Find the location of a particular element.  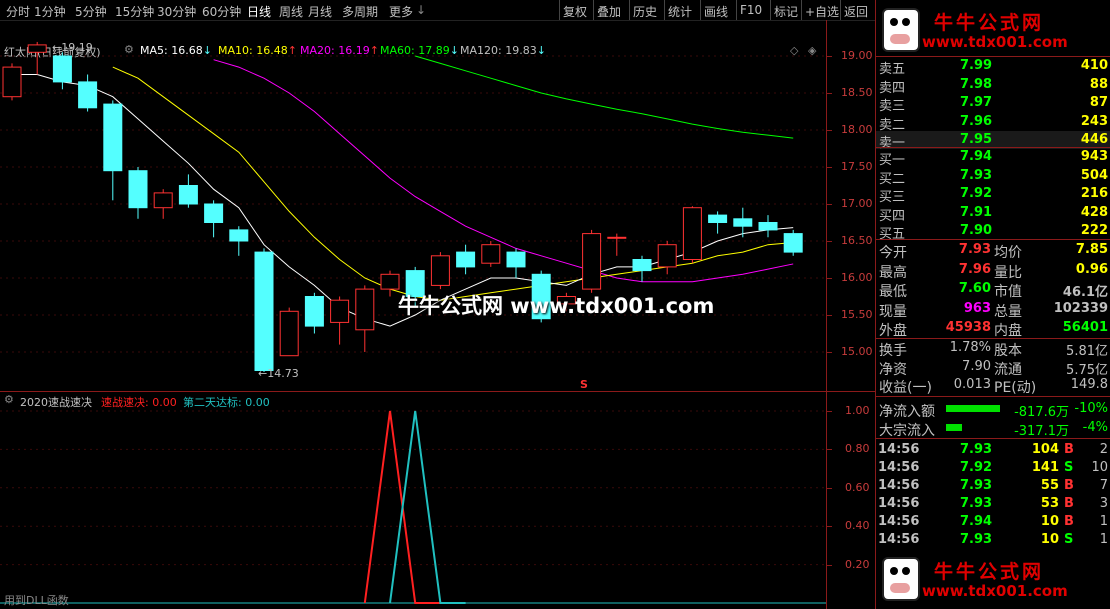

tab-2: 5分钟 is located at coordinates (91, 11).